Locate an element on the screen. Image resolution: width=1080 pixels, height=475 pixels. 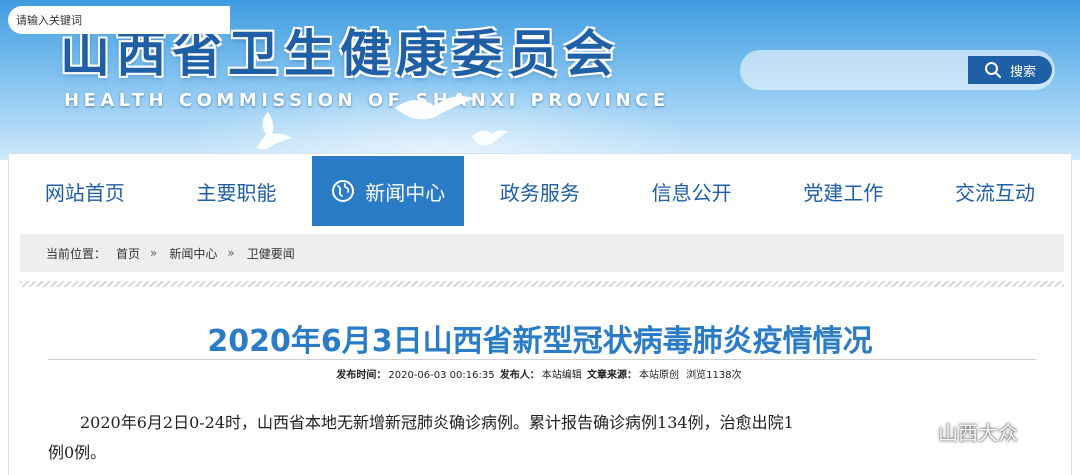
nav-item-label: 新闻中心 is located at coordinates (405, 192).